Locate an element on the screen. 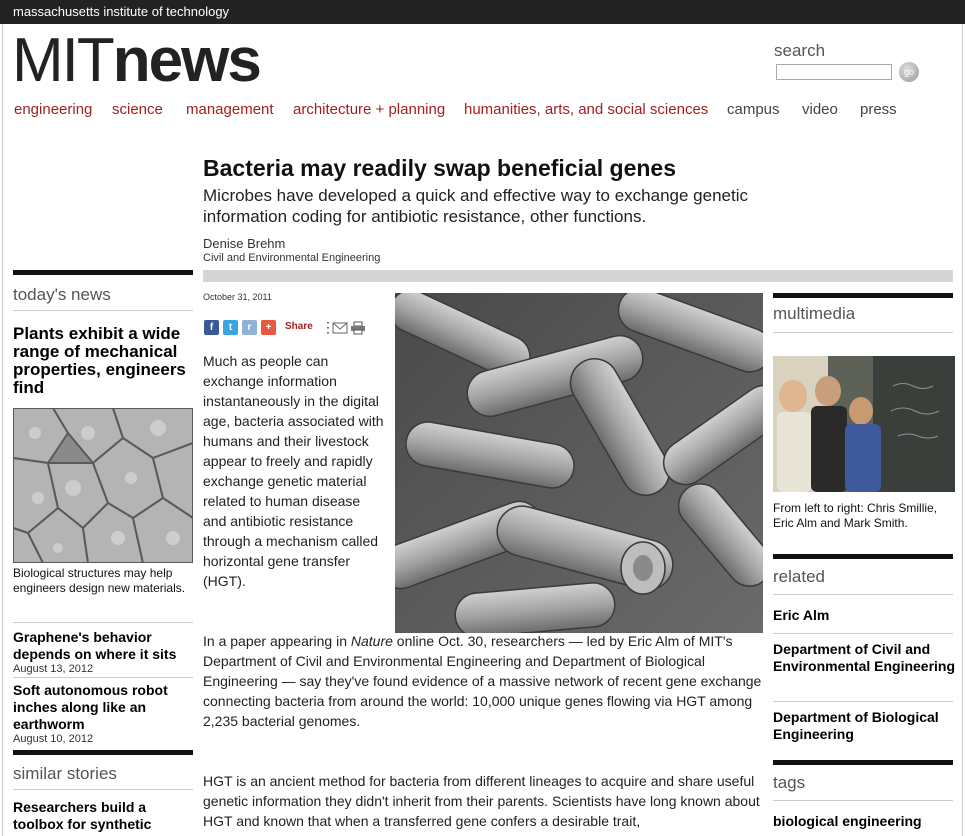 Image resolution: width=965 pixels, height=836 pixels. email-icon is located at coordinates (340, 328).